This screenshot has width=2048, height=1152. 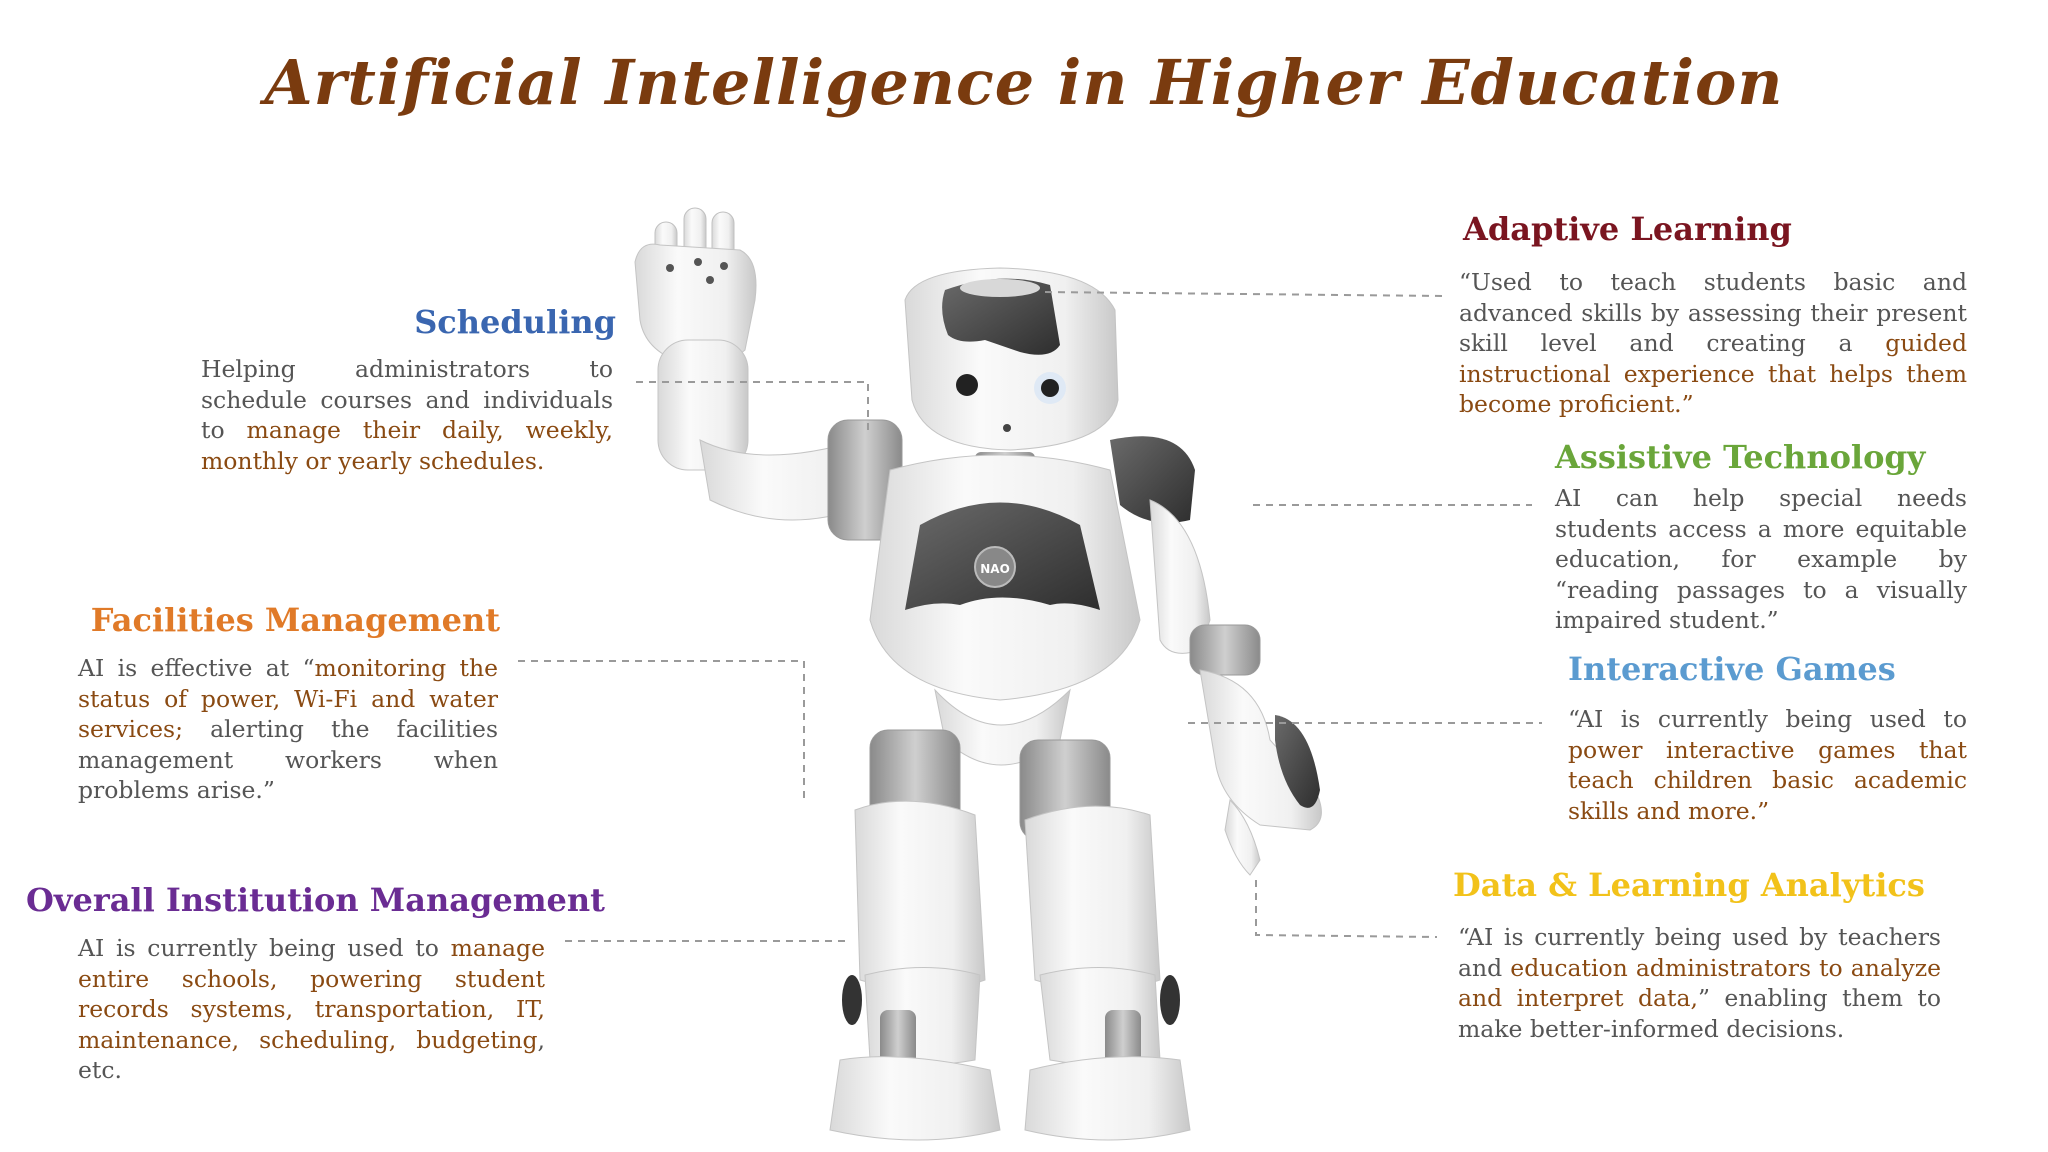 I want to click on facilities-connector, so click(x=661, y=730).